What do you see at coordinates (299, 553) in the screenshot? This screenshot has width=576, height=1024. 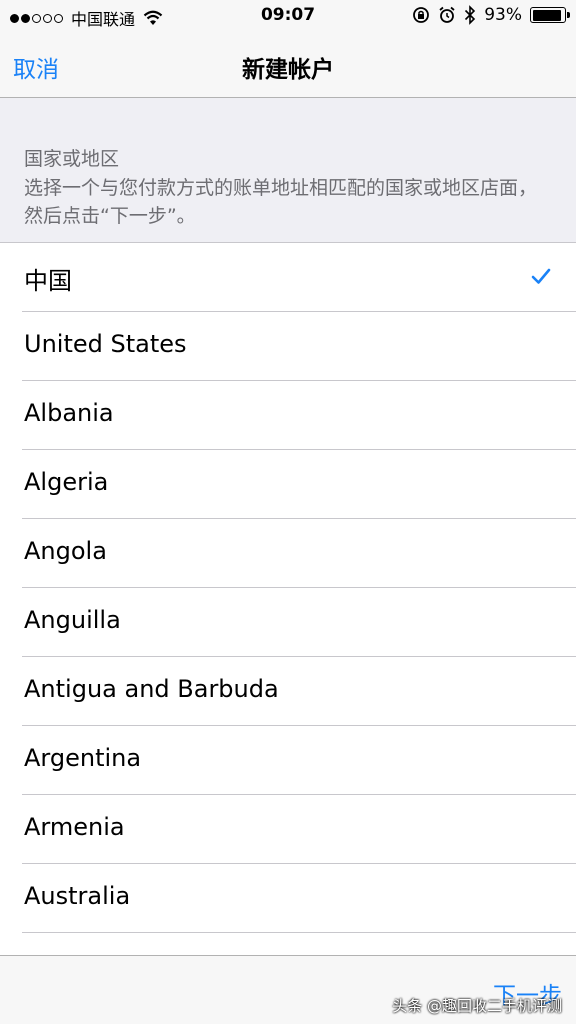 I see `country-row: Angola` at bounding box center [299, 553].